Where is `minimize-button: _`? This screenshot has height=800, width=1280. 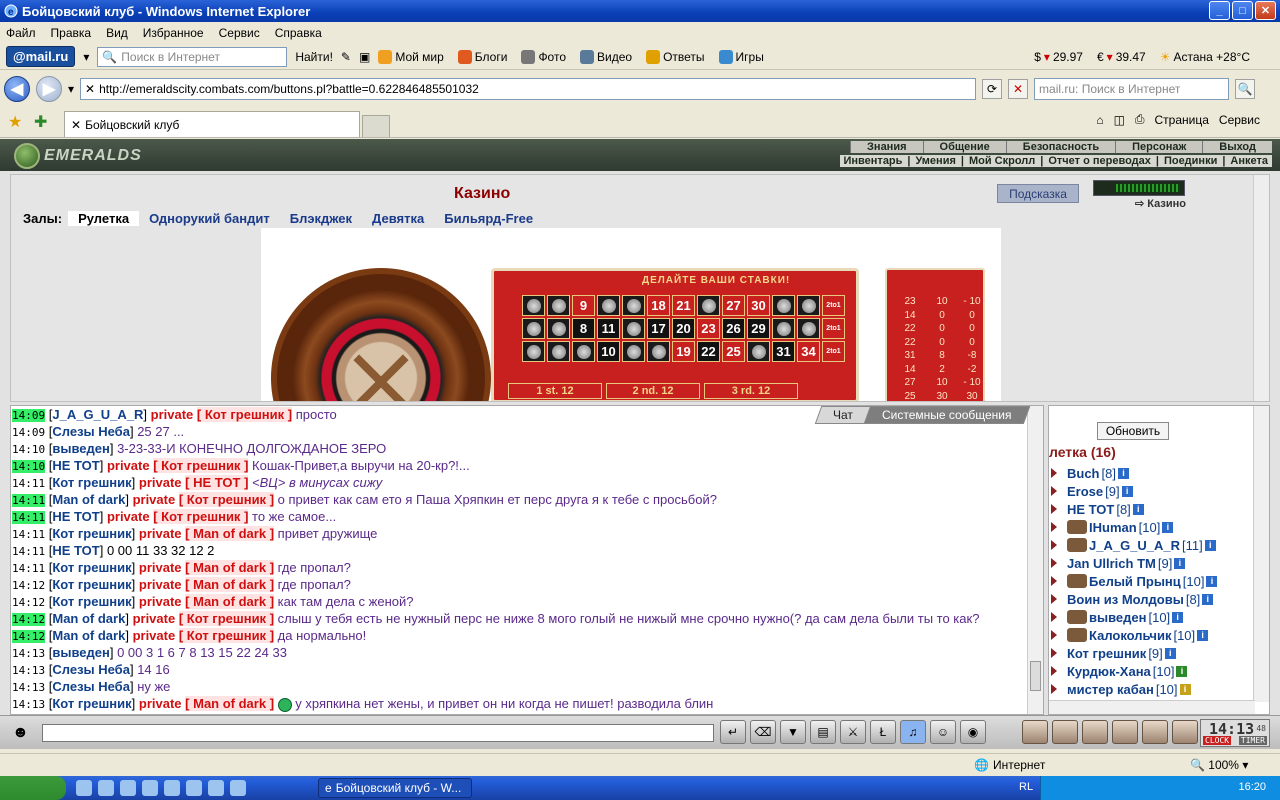
minimize-button: _ is located at coordinates (1219, 10).